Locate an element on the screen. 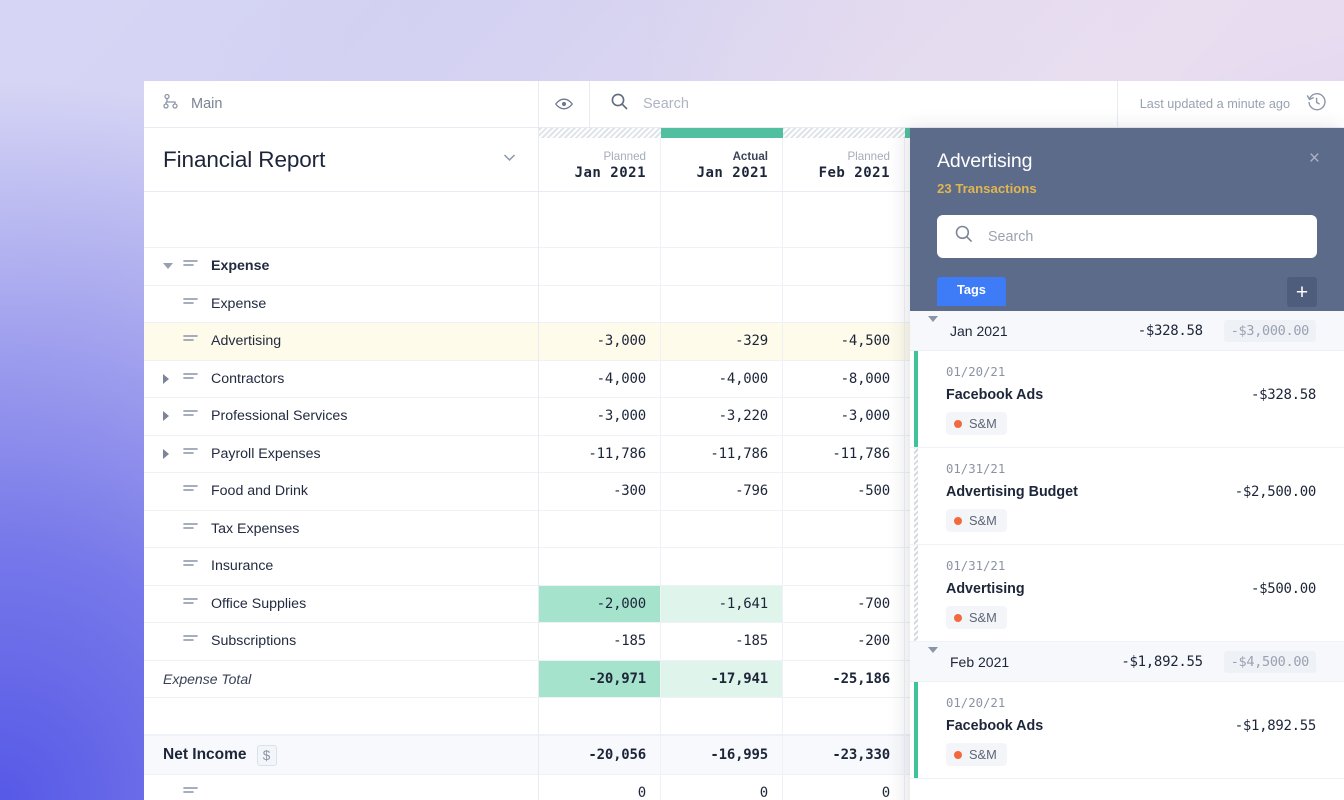 The width and height of the screenshot is (1344, 800). tag-label: S&M is located at coordinates (983, 423).